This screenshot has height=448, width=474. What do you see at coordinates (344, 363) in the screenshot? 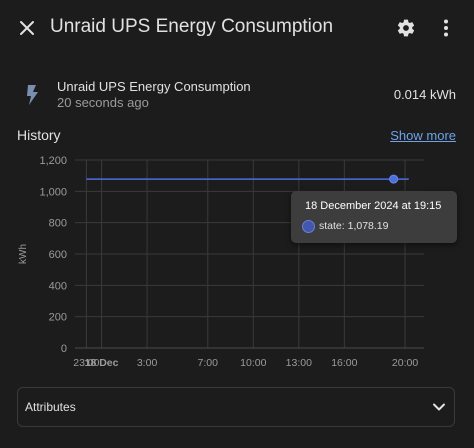
I see `x-tick-label: 16:00` at bounding box center [344, 363].